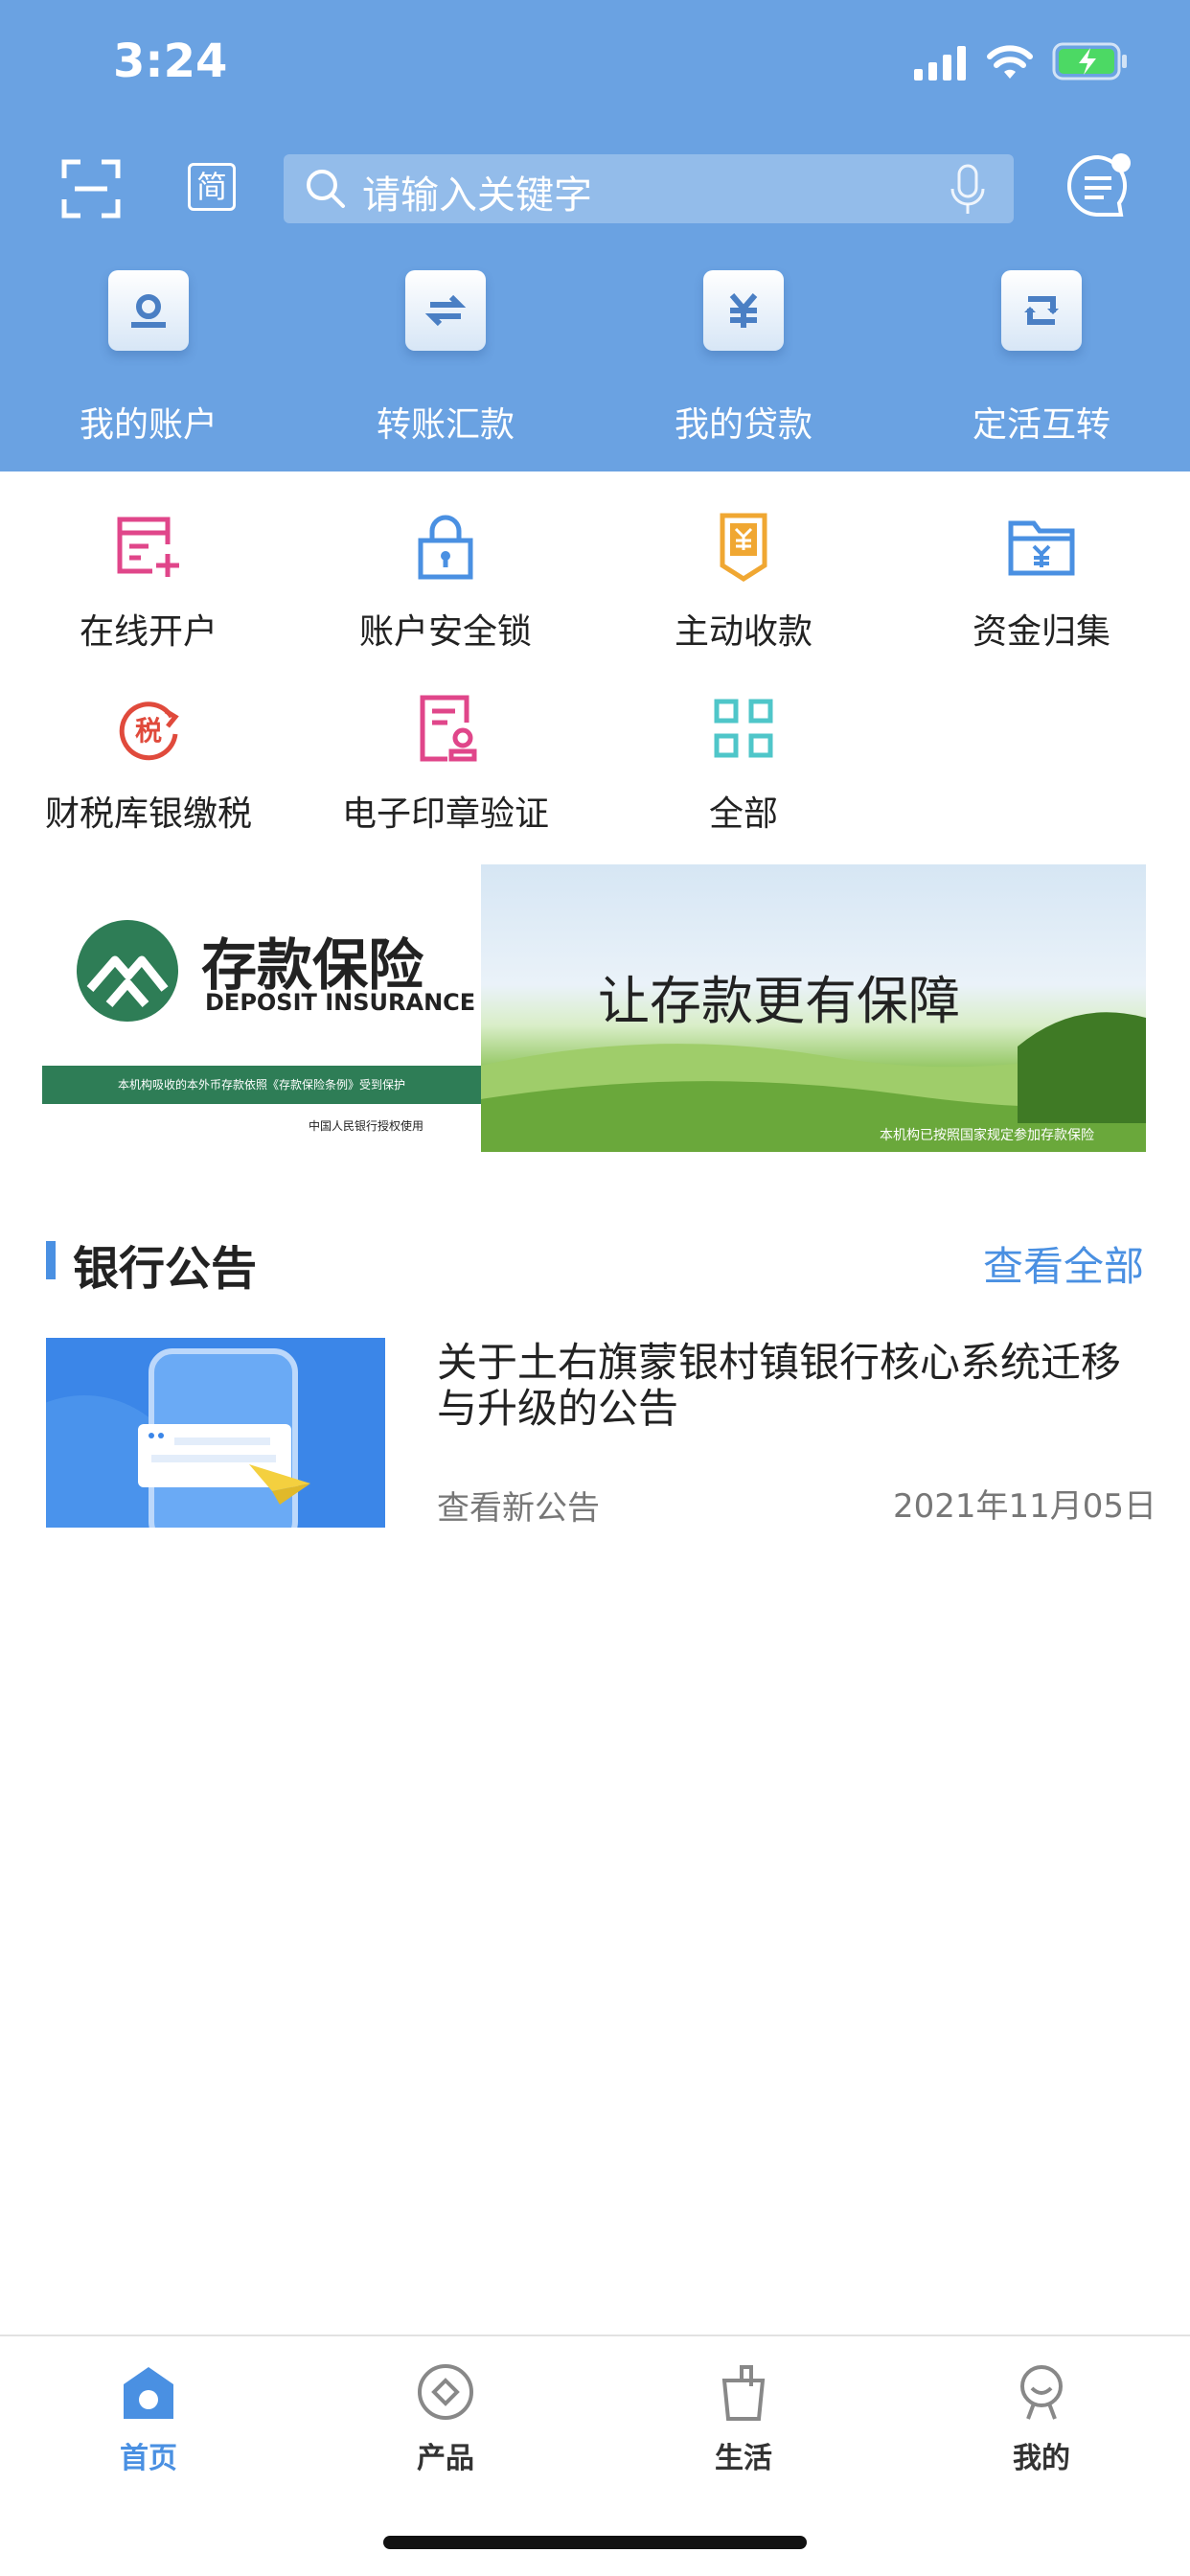  What do you see at coordinates (148, 814) in the screenshot?
I see `service-label: 财税库银缴税` at bounding box center [148, 814].